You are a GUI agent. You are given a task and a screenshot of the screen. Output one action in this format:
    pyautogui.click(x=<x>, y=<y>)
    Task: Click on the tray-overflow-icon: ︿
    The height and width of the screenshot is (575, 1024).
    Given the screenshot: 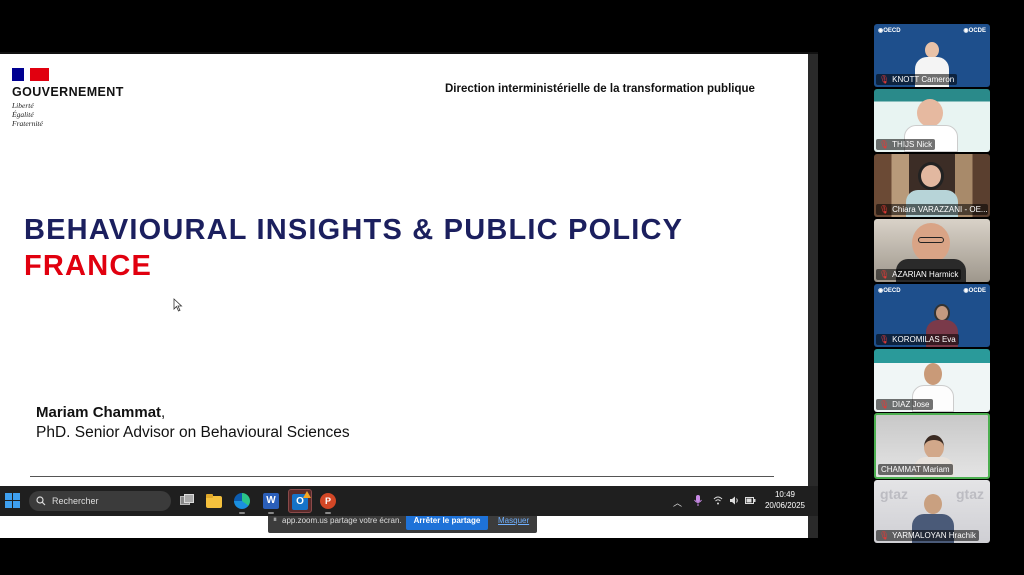 What is the action you would take?
    pyautogui.click(x=677, y=502)
    